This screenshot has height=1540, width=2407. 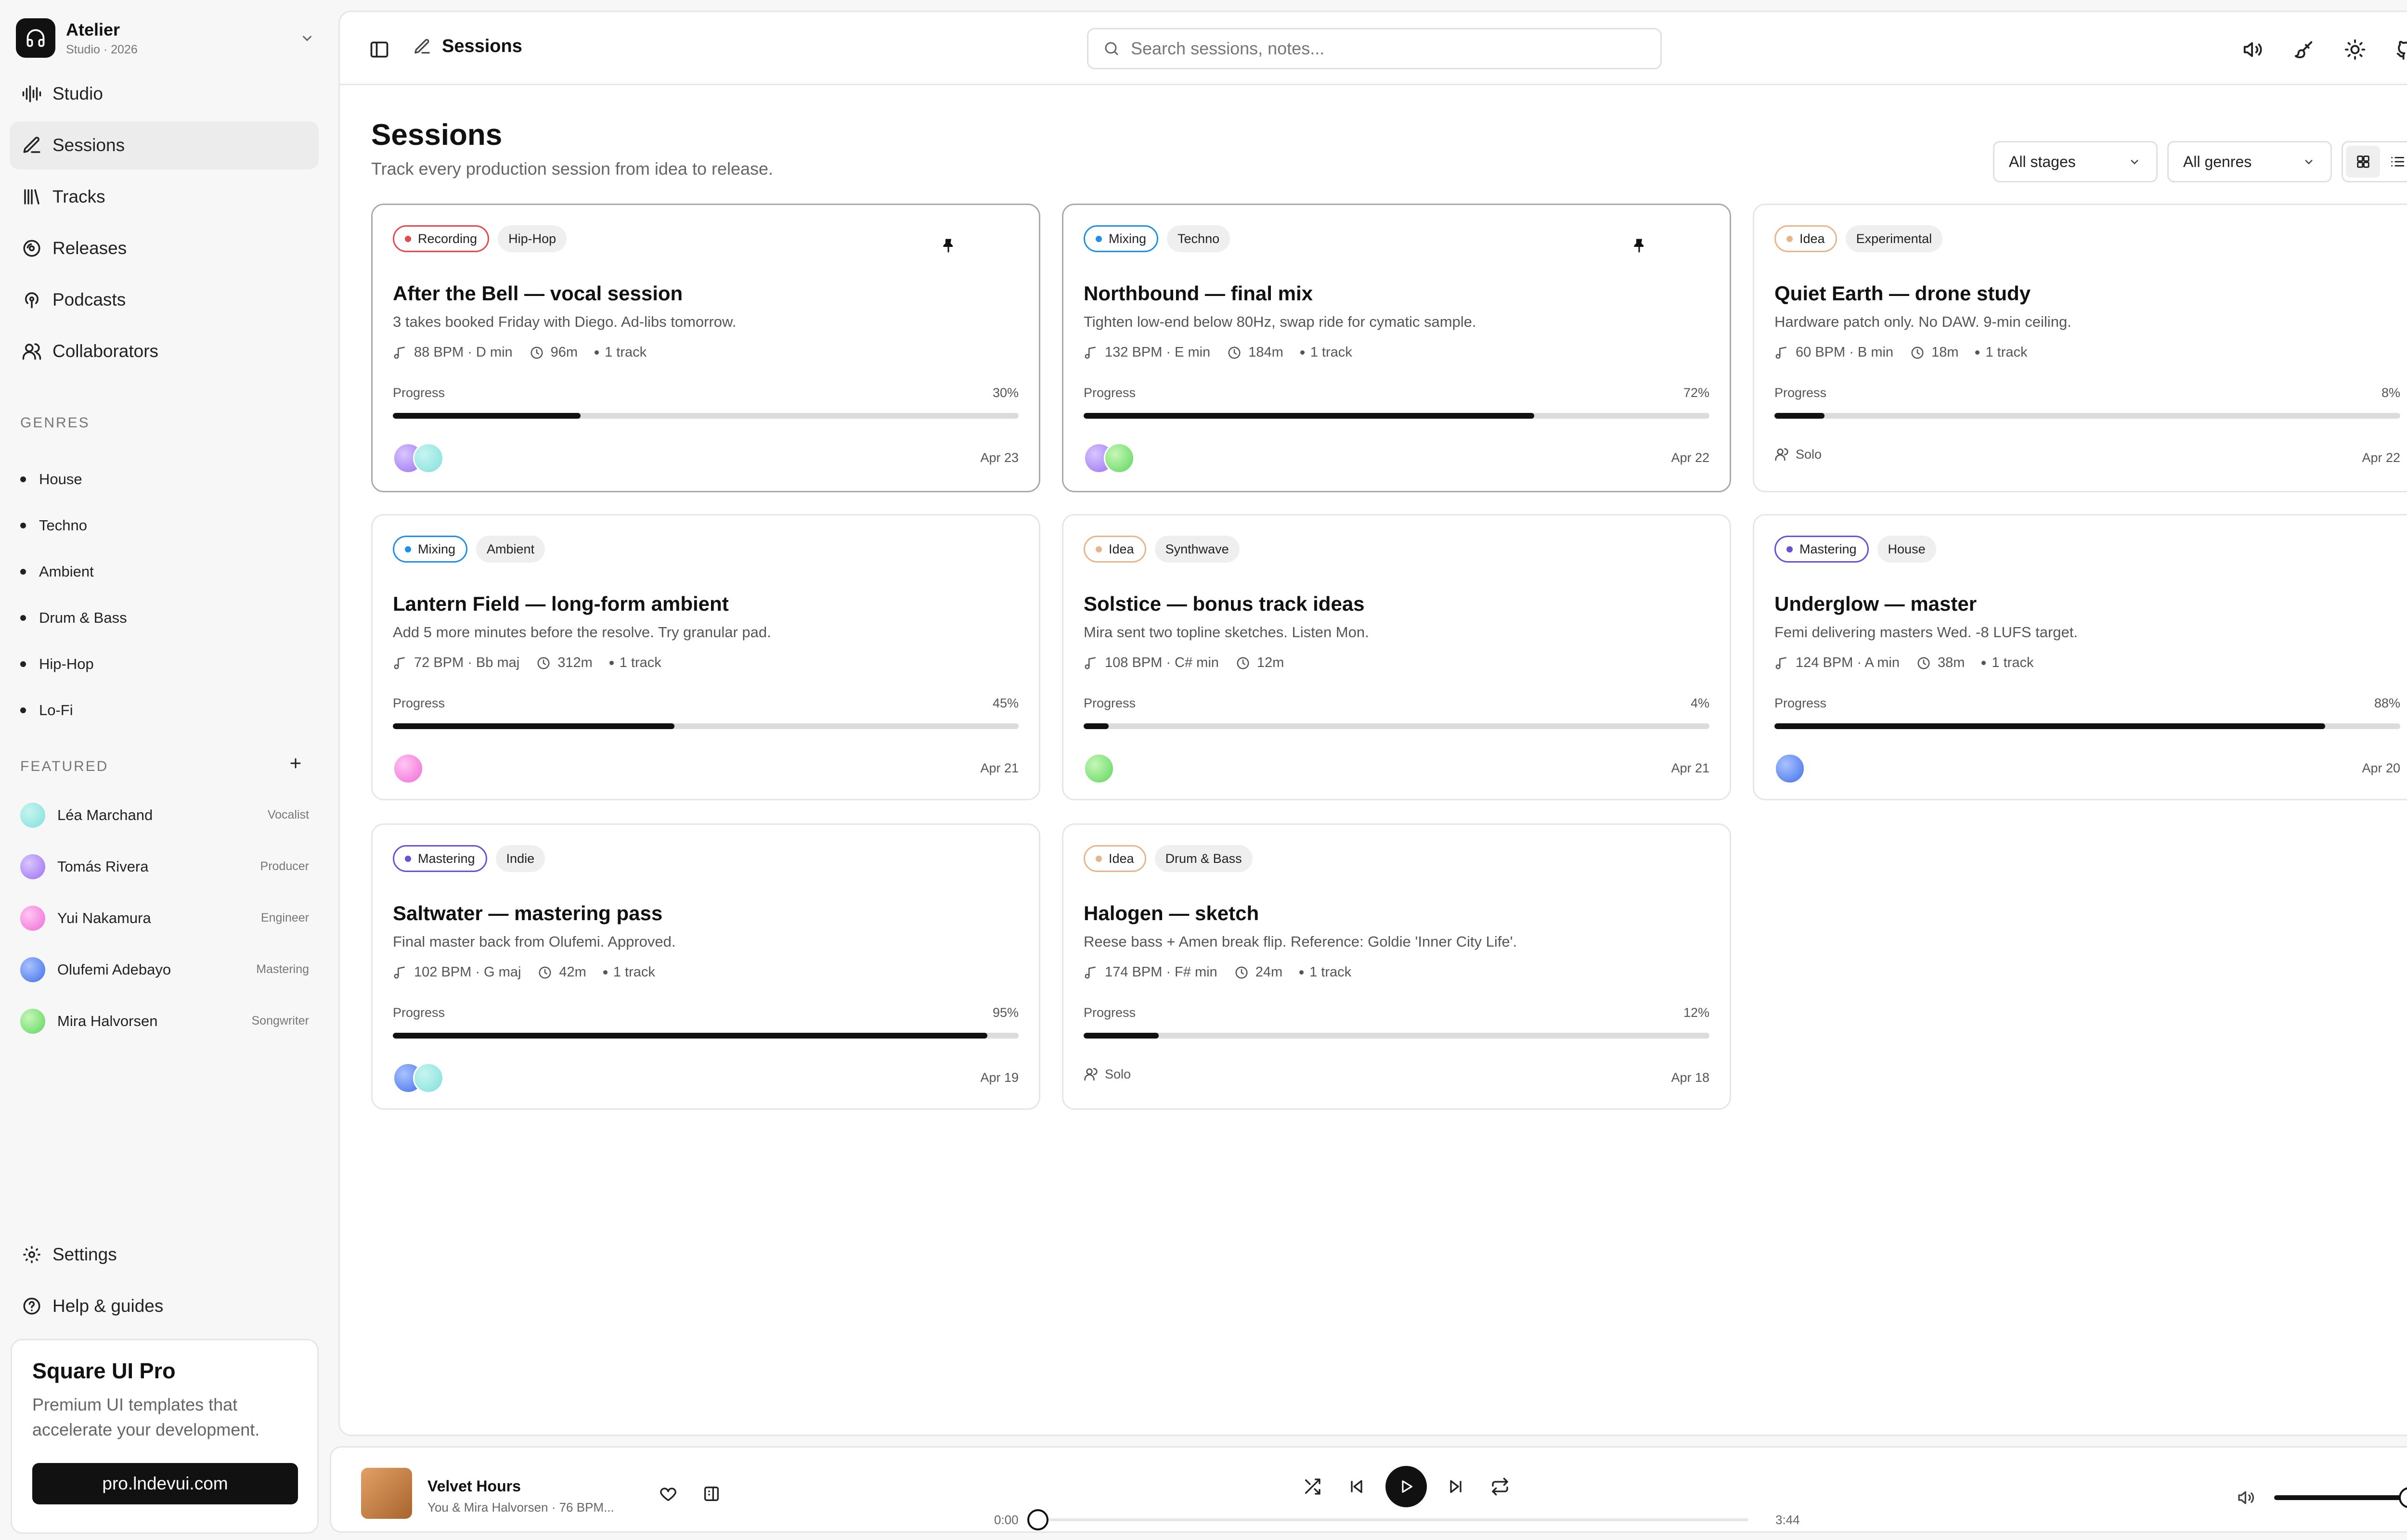 I want to click on genre-filter-select: All genres, so click(x=2249, y=161).